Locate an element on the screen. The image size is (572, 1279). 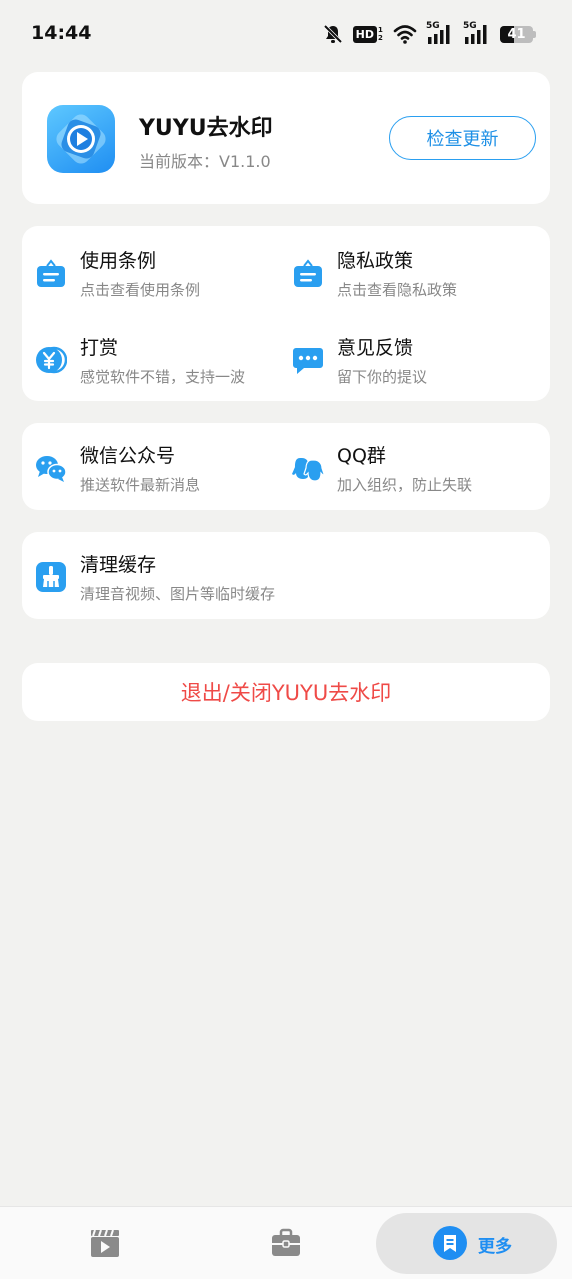
more-document-icon is located at coordinates (450, 1243).